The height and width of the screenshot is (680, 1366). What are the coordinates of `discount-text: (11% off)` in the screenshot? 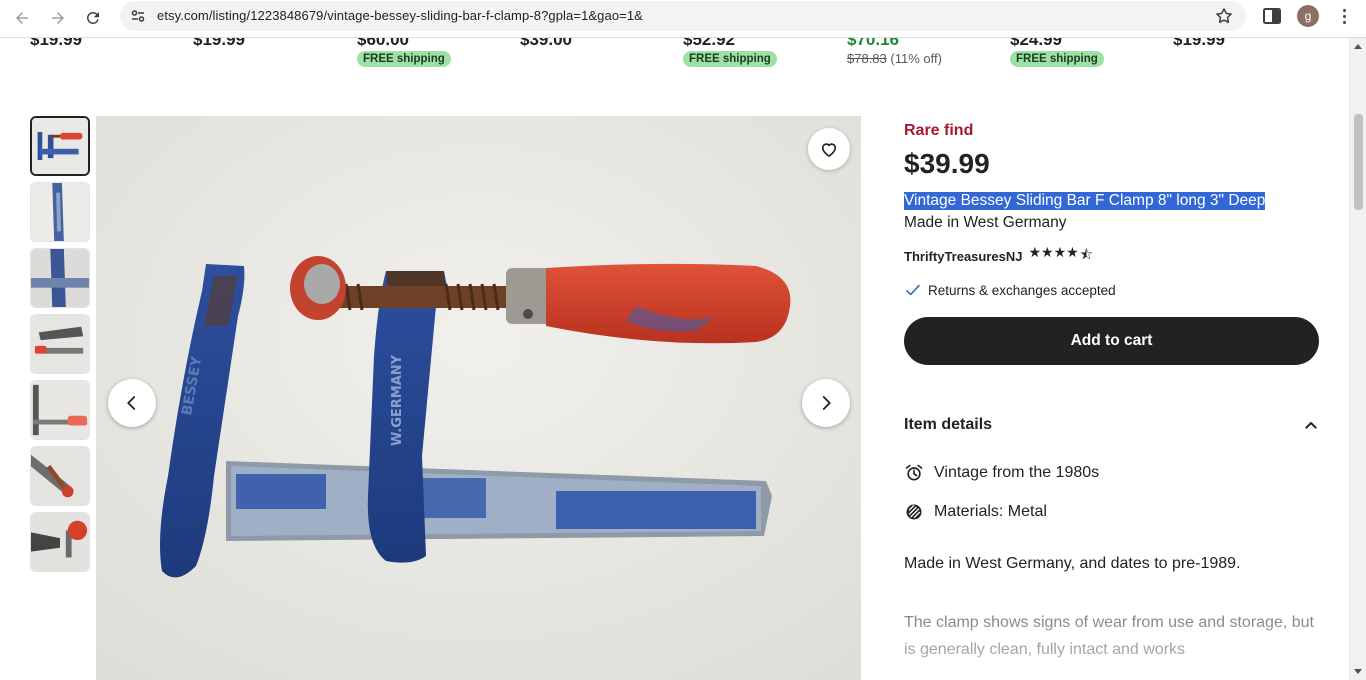 It's located at (916, 58).